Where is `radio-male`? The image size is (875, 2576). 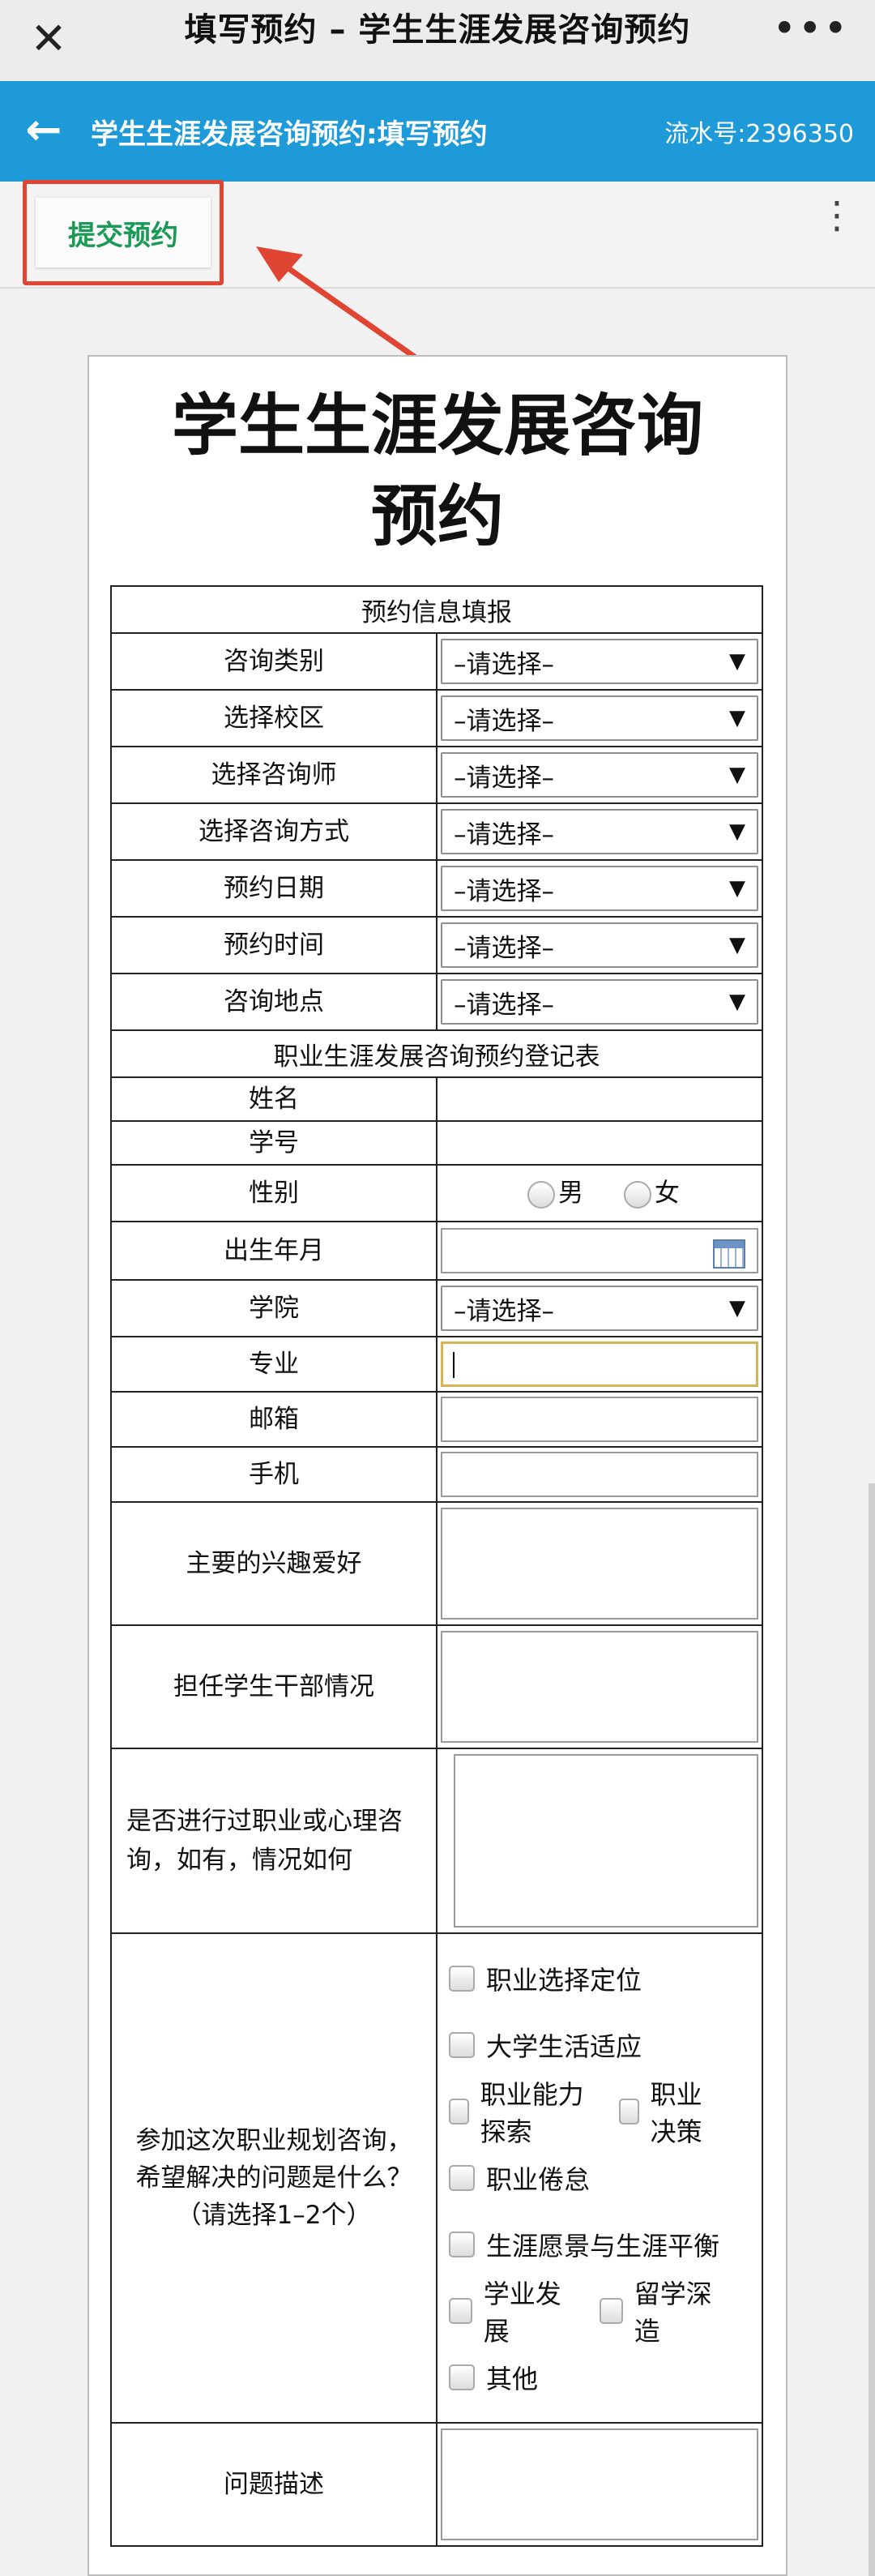
radio-male is located at coordinates (541, 1194).